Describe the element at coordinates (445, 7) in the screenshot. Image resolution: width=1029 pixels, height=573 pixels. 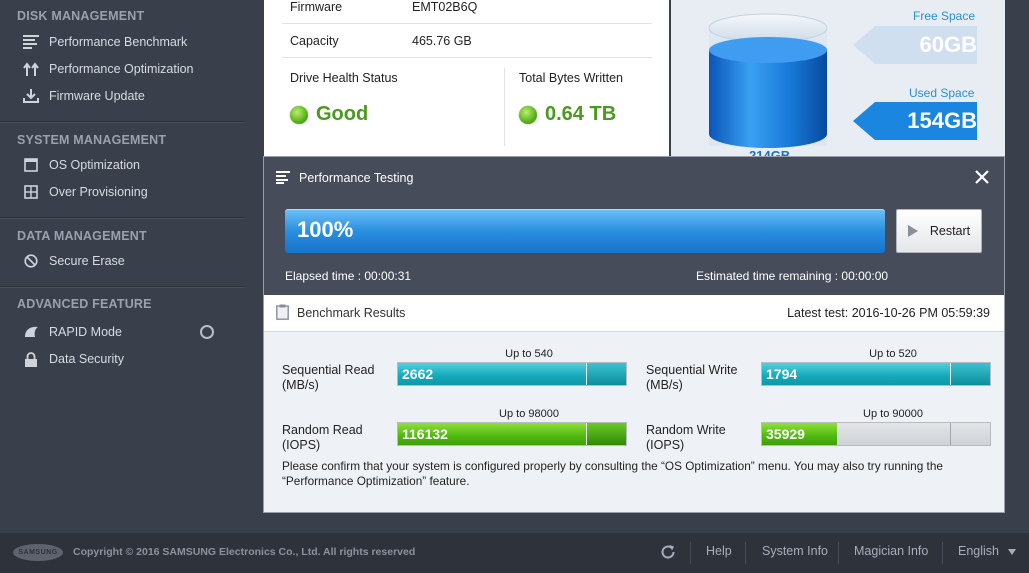
I see `firmware-value: EMT02B6Q` at that location.